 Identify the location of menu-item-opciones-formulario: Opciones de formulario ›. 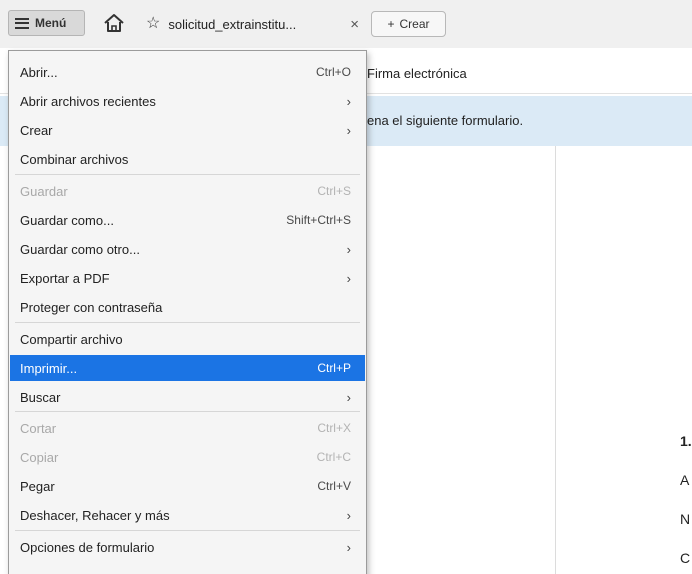
(187, 547).